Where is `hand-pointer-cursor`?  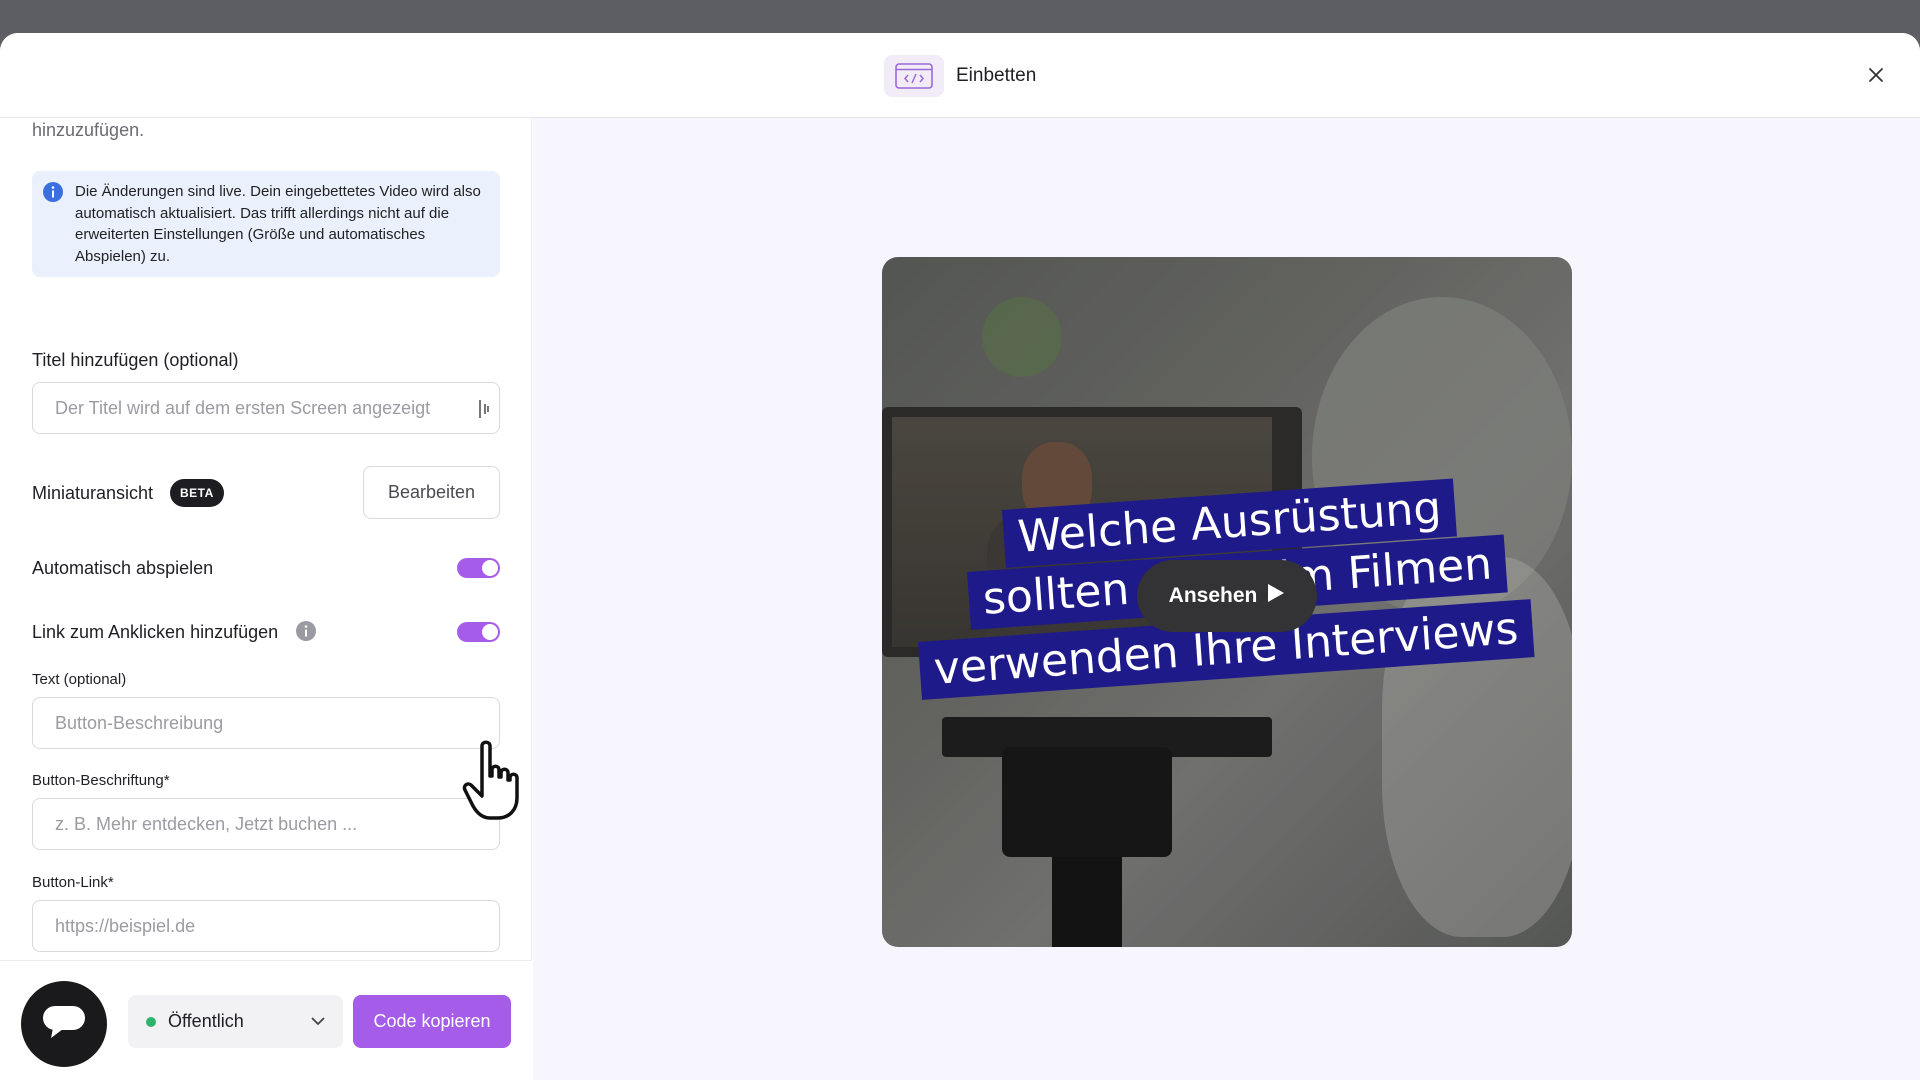
hand-pointer-cursor is located at coordinates (495, 783).